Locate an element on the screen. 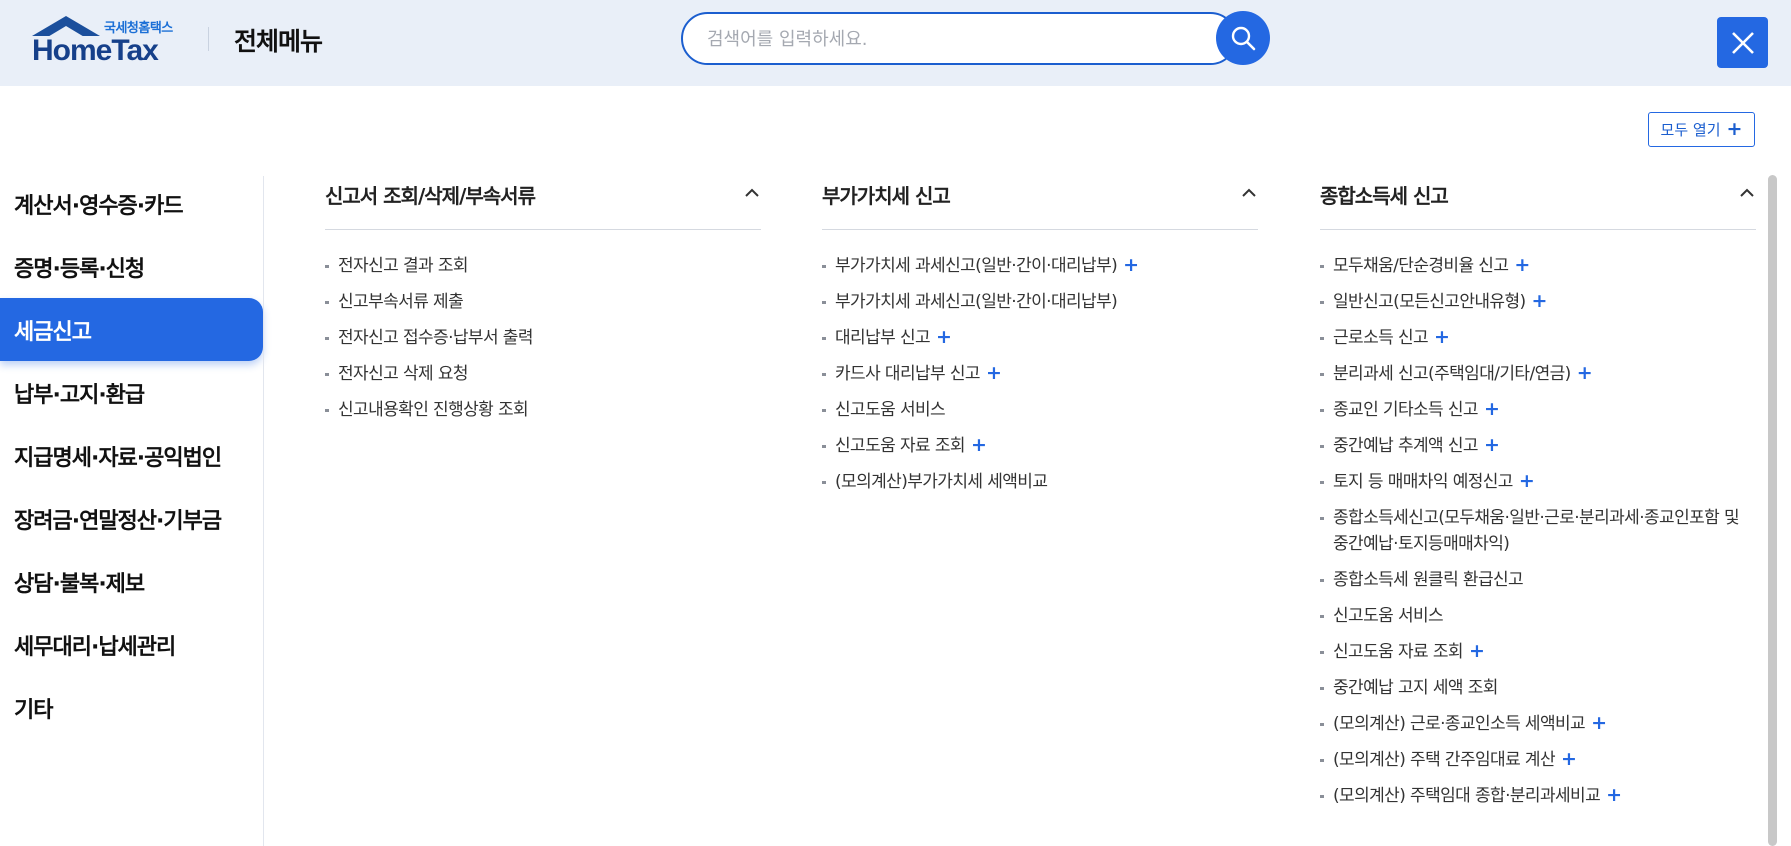 This screenshot has width=1791, height=846. menu-item-label: 신고도움 자료 조회 is located at coordinates (1398, 652).